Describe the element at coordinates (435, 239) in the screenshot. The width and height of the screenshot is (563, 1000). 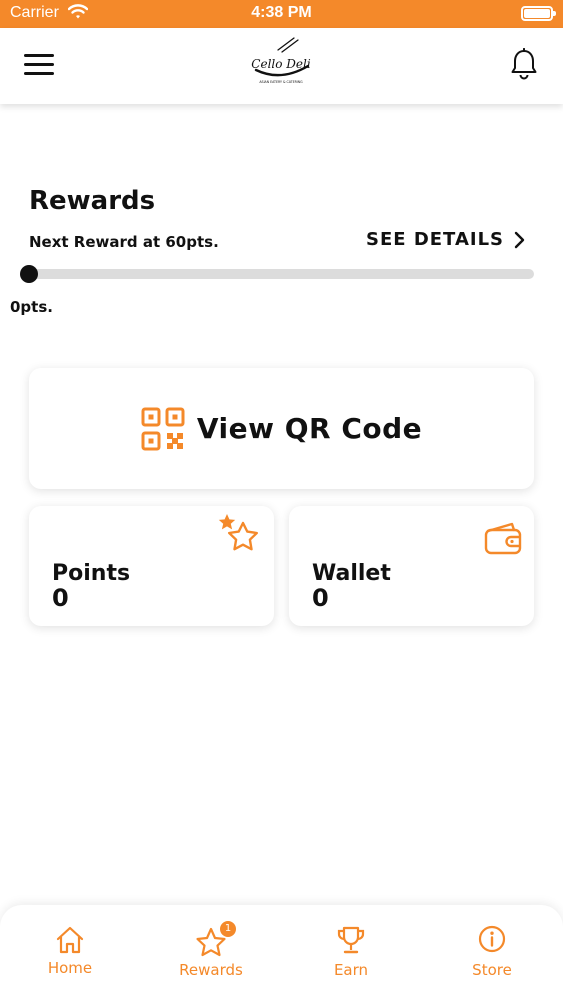
I see `see-details-label: SEE DETAILS` at that location.